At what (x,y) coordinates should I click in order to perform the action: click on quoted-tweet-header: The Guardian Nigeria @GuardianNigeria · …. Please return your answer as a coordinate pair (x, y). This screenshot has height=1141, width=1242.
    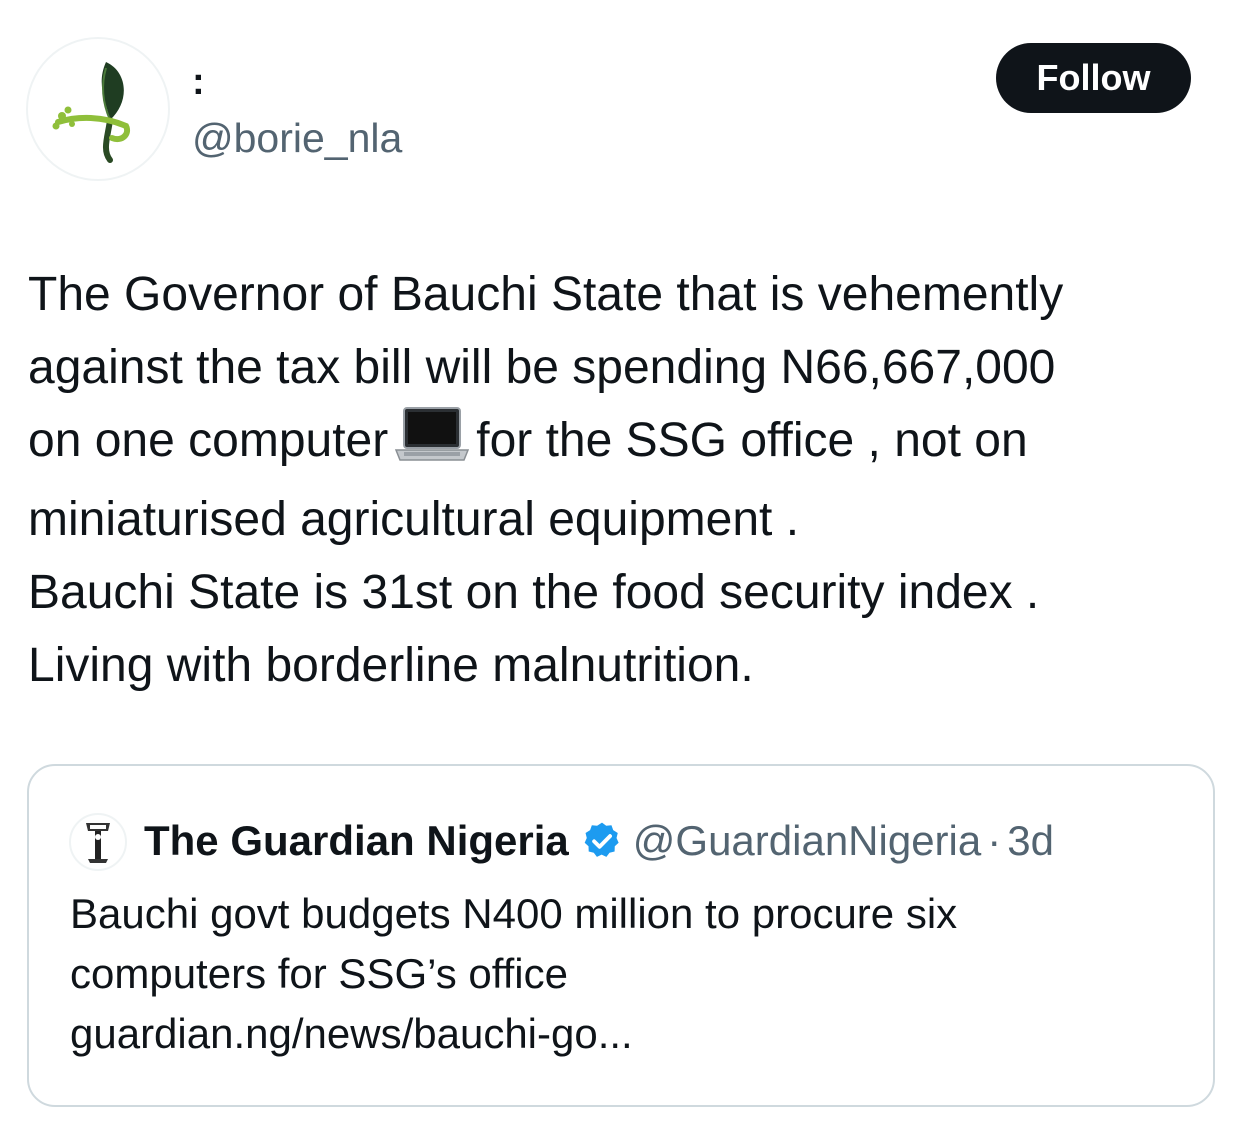
    Looking at the image, I should click on (599, 841).